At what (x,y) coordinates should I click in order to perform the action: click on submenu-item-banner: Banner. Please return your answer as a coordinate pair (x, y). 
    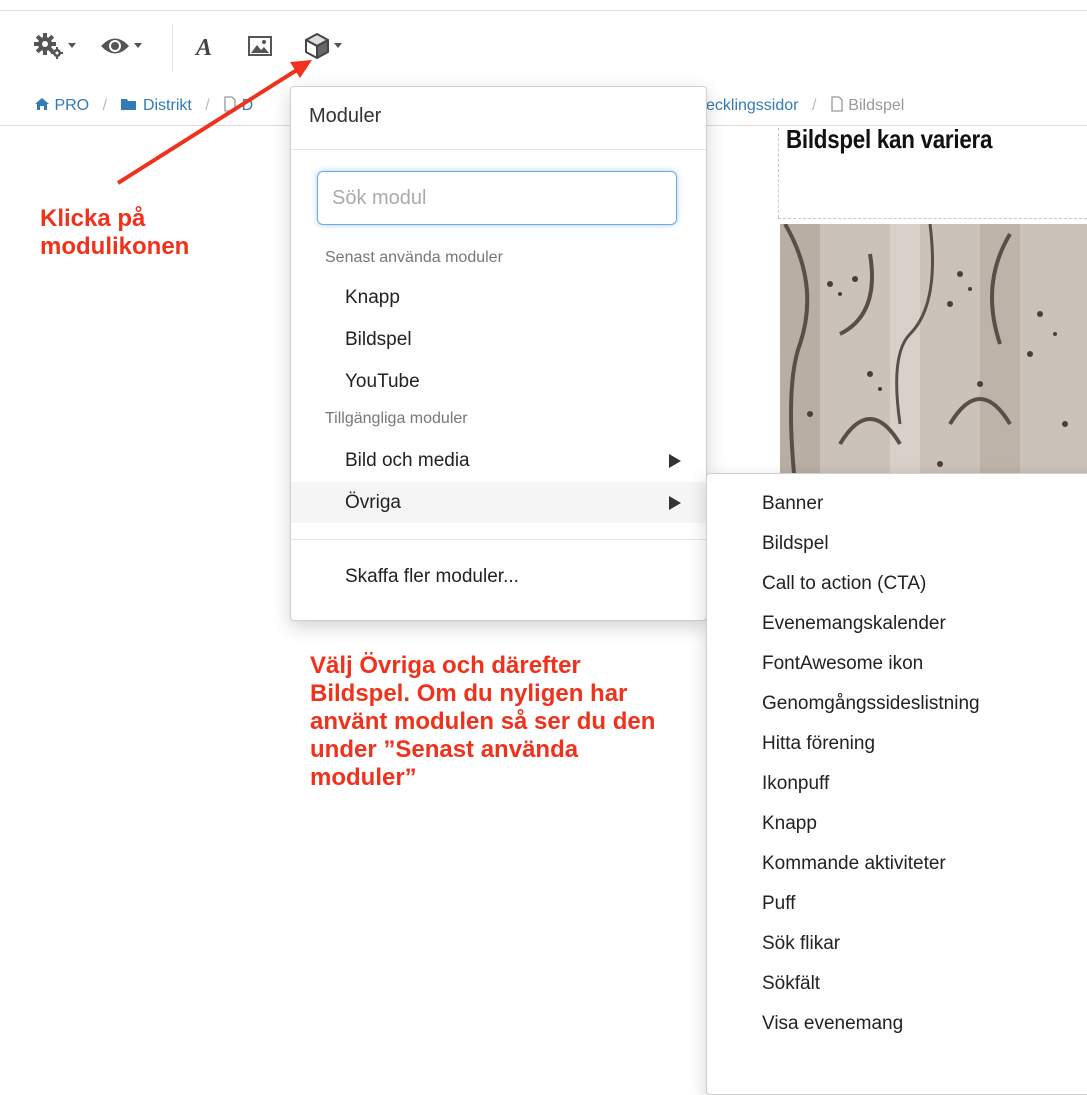
    Looking at the image, I should click on (897, 504).